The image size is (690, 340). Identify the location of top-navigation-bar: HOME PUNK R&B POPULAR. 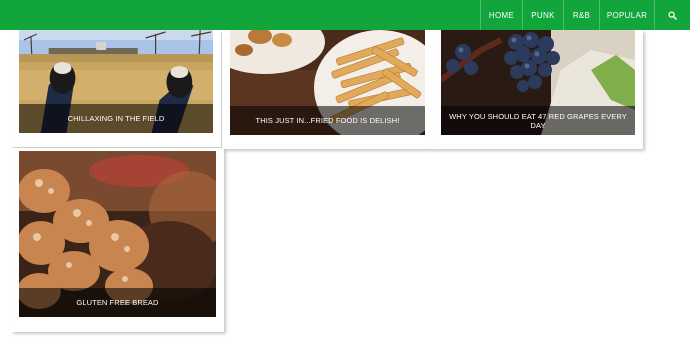
(345, 15).